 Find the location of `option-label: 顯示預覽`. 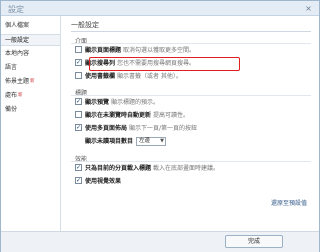

option-label: 顯示預覽 is located at coordinates (97, 102).